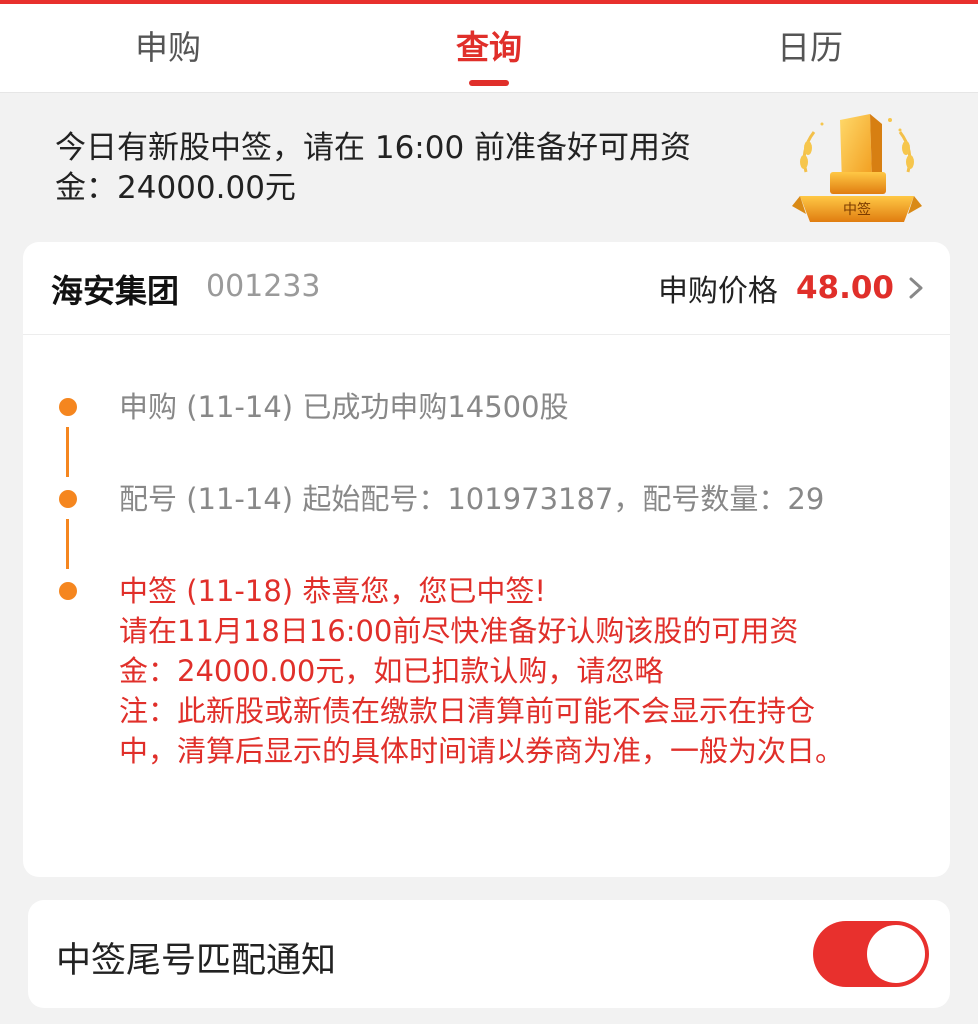  What do you see at coordinates (263, 286) in the screenshot?
I see `stock-code: 001233` at bounding box center [263, 286].